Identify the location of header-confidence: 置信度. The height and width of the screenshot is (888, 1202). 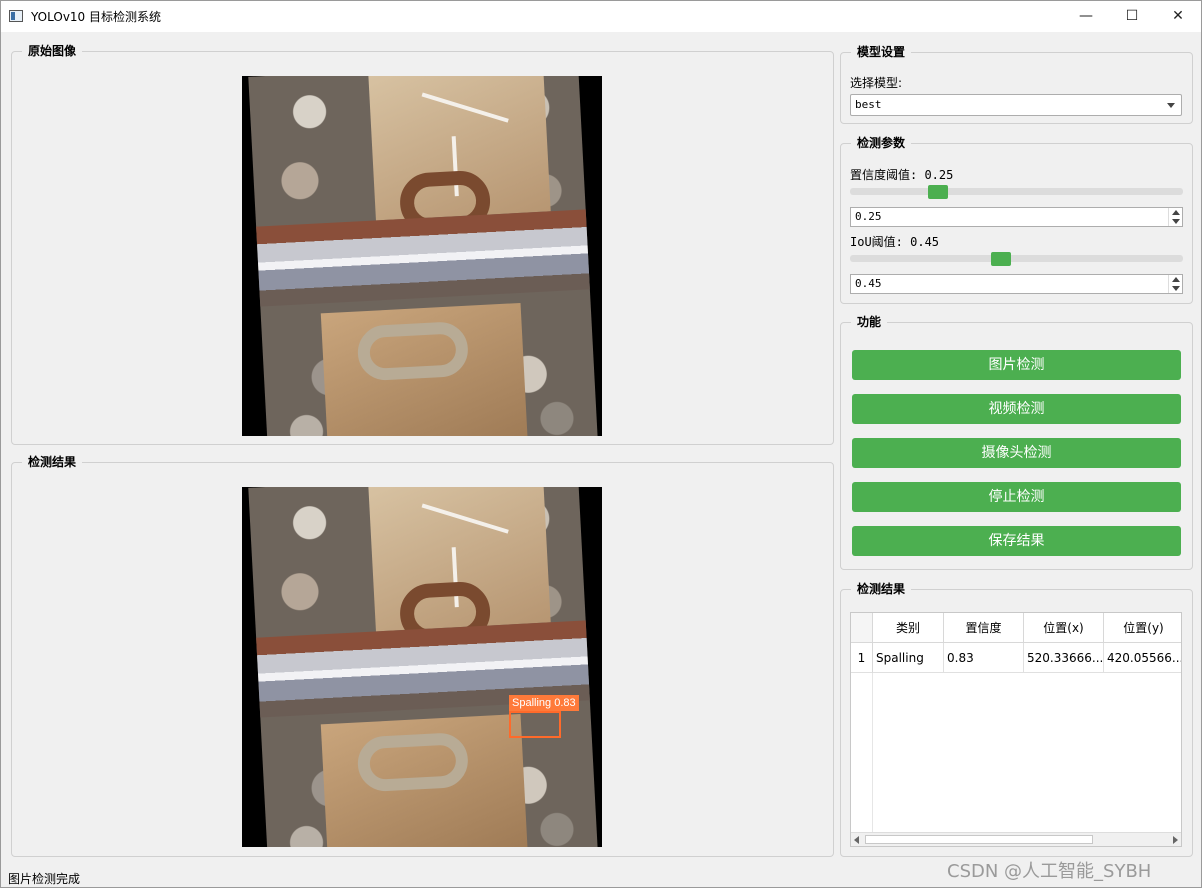
(984, 628).